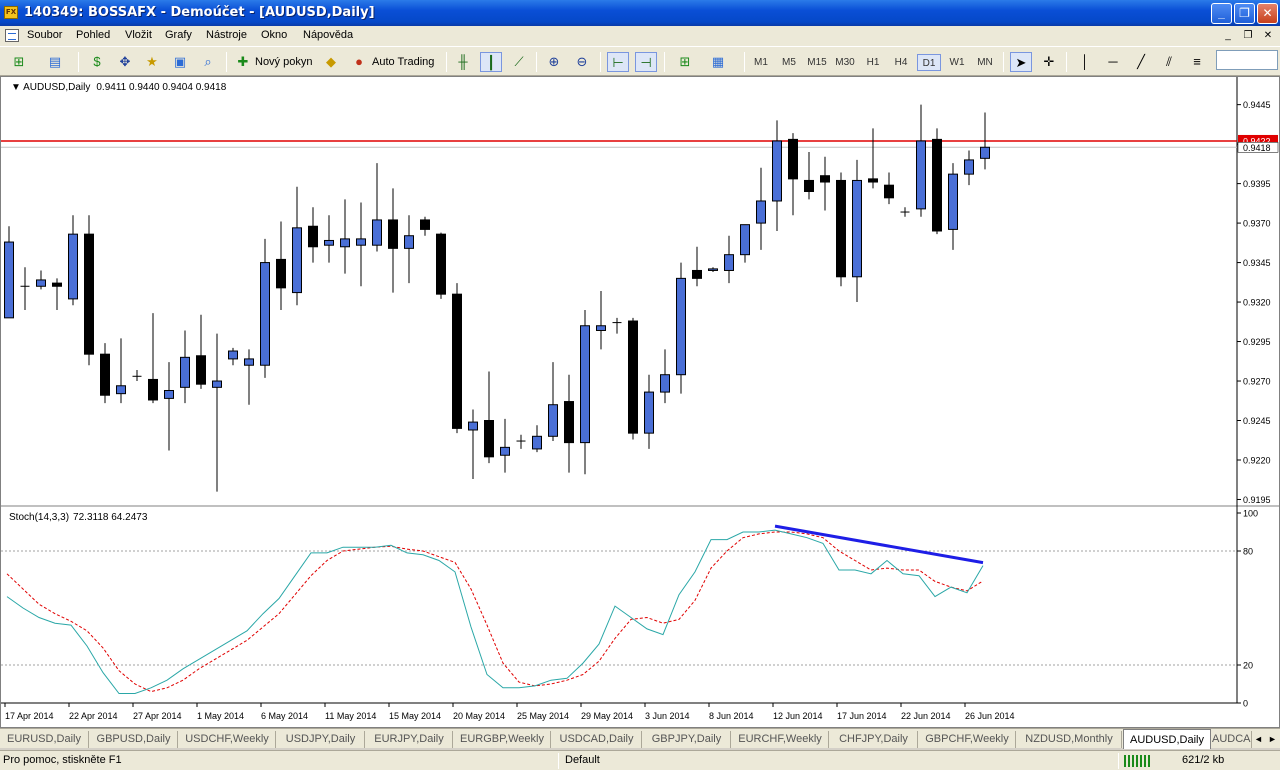 This screenshot has height=770, width=1280. What do you see at coordinates (985, 62) in the screenshot?
I see `timeframe-mn: MN` at bounding box center [985, 62].